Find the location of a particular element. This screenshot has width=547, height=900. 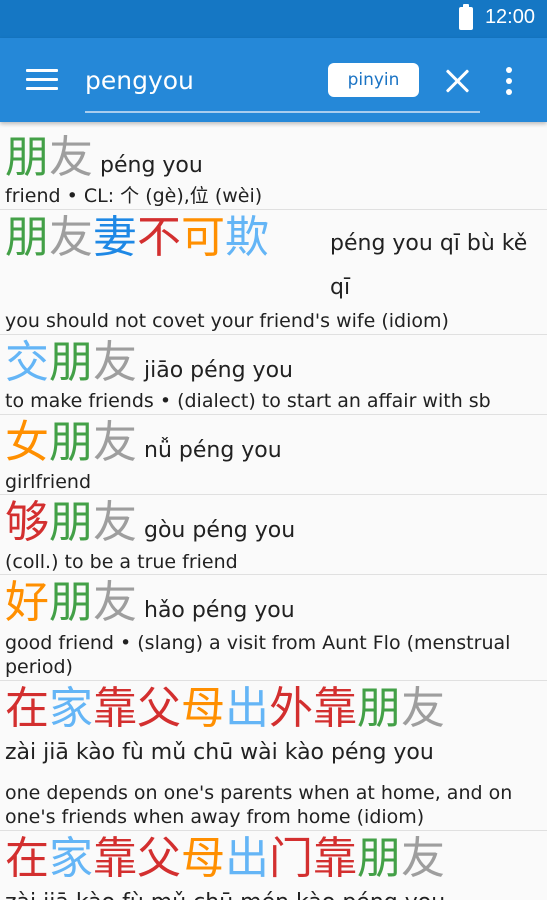

hanzi-glyph: 够 is located at coordinates (27, 522).